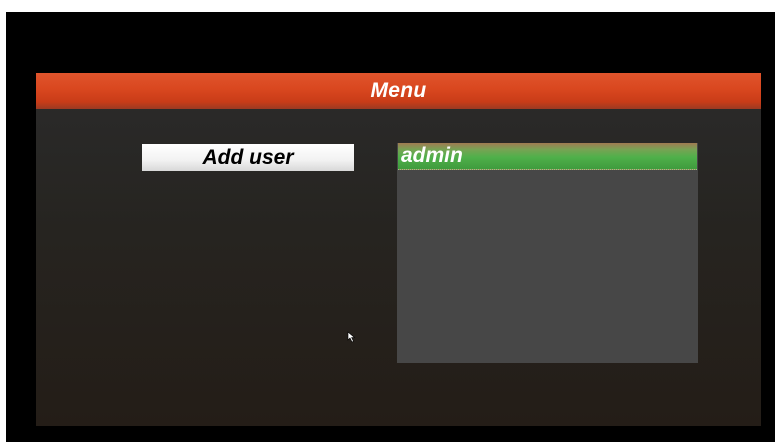 The height and width of the screenshot is (442, 775). I want to click on add-user-label: Add user, so click(248, 157).